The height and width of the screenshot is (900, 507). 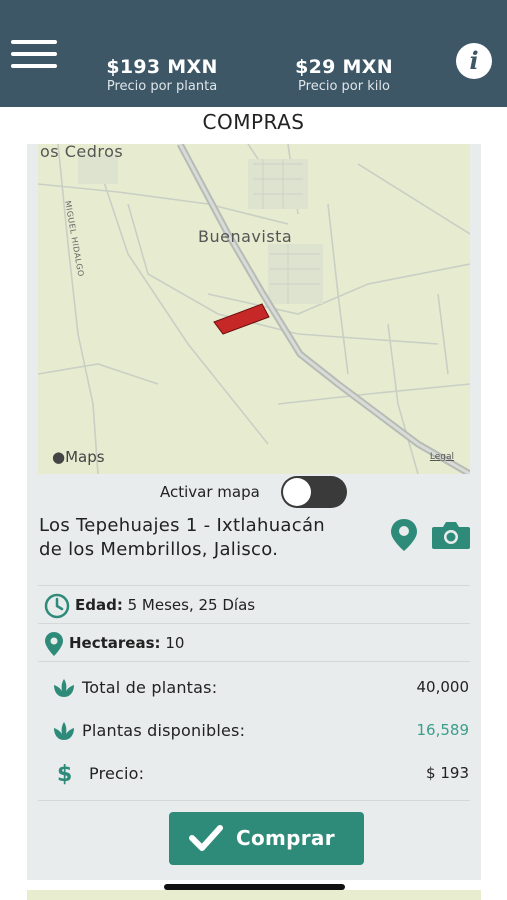 What do you see at coordinates (314, 492) in the screenshot?
I see `map-toggle` at bounding box center [314, 492].